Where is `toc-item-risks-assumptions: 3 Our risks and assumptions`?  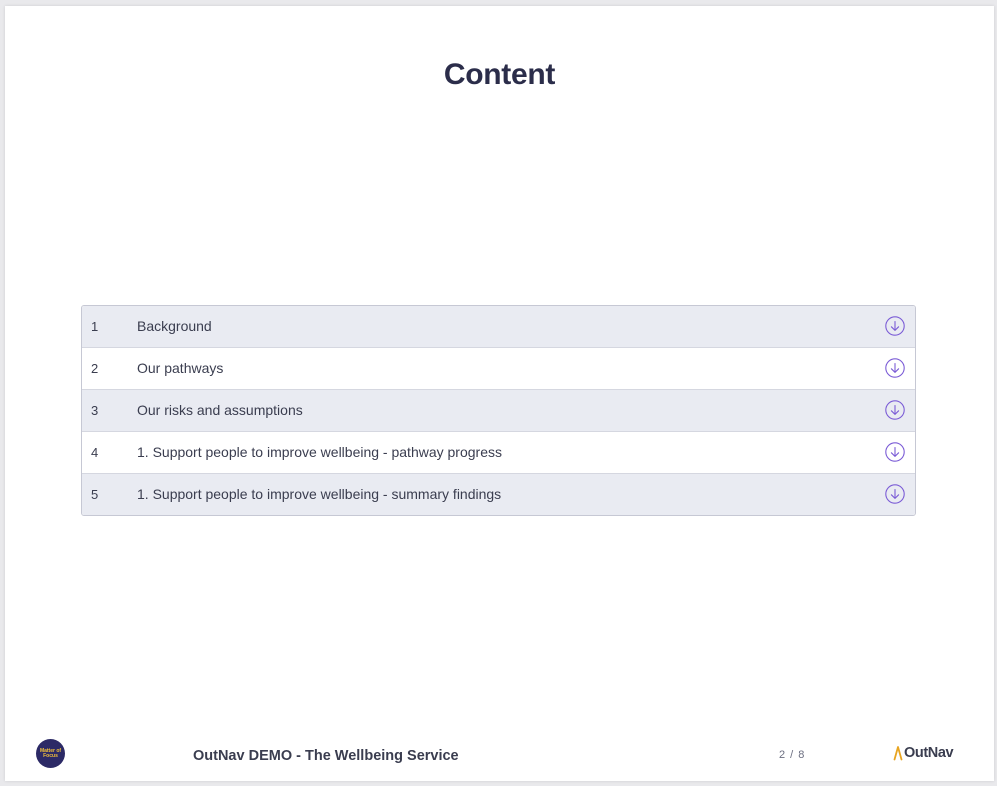
toc-item-risks-assumptions: 3 Our risks and assumptions is located at coordinates (498, 410).